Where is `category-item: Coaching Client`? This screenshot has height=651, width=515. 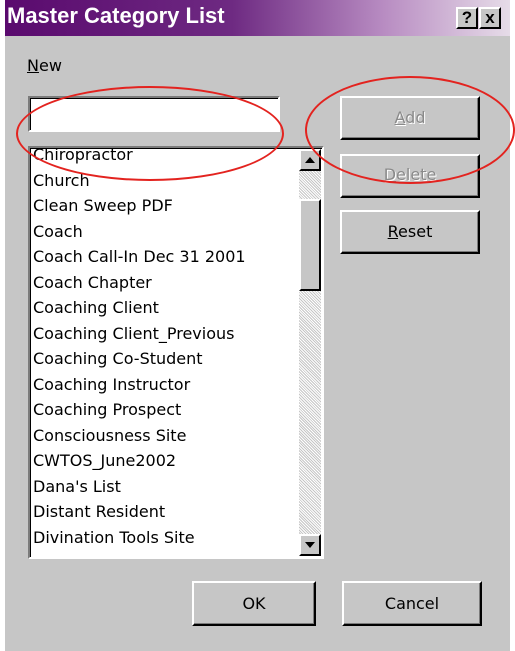 category-item: Coaching Client is located at coordinates (164, 308).